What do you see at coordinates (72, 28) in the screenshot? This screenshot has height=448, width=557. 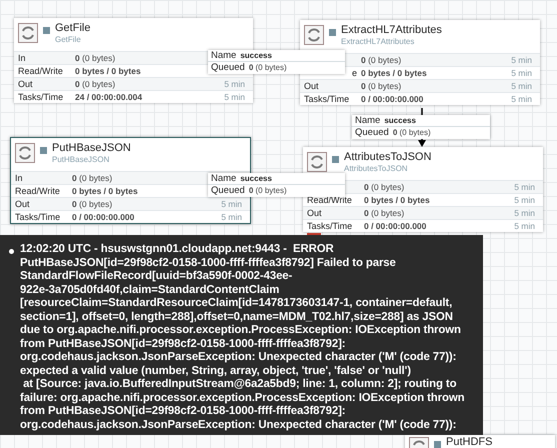 I see `processor-name: GetFile` at bounding box center [72, 28].